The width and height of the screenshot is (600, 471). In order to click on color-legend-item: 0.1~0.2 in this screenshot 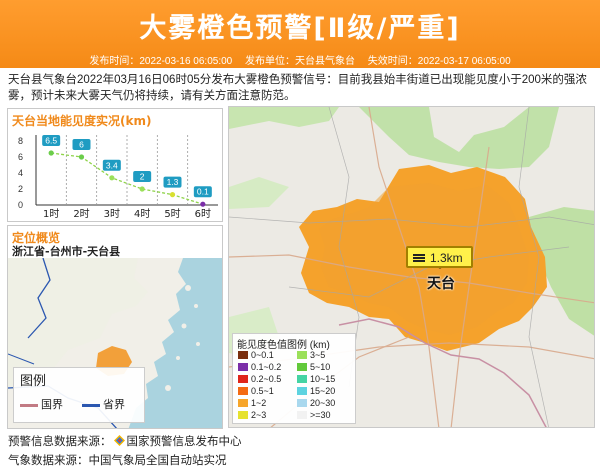, I will do `click(259, 367)`.